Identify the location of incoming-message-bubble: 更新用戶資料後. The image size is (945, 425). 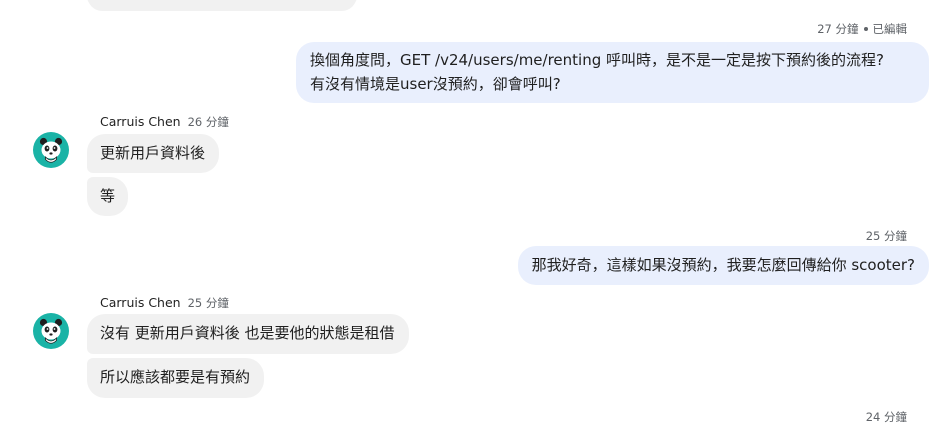
(153, 153).